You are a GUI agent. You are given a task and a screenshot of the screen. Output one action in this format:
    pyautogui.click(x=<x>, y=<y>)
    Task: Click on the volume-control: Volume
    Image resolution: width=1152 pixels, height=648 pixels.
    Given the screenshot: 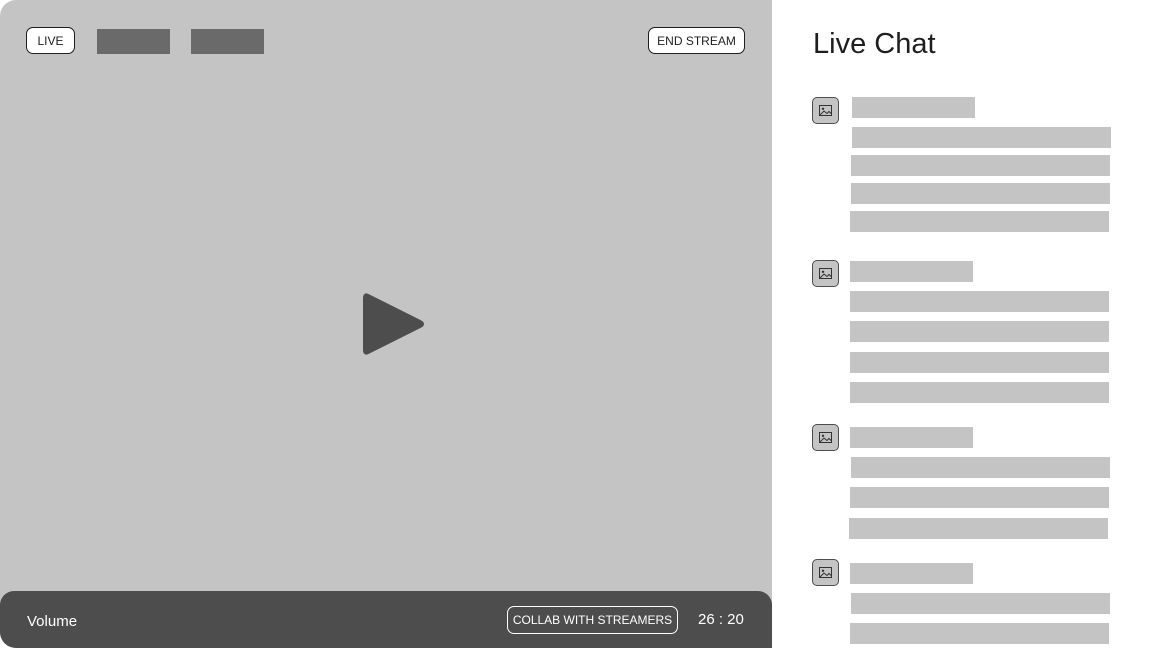 What is the action you would take?
    pyautogui.click(x=52, y=621)
    